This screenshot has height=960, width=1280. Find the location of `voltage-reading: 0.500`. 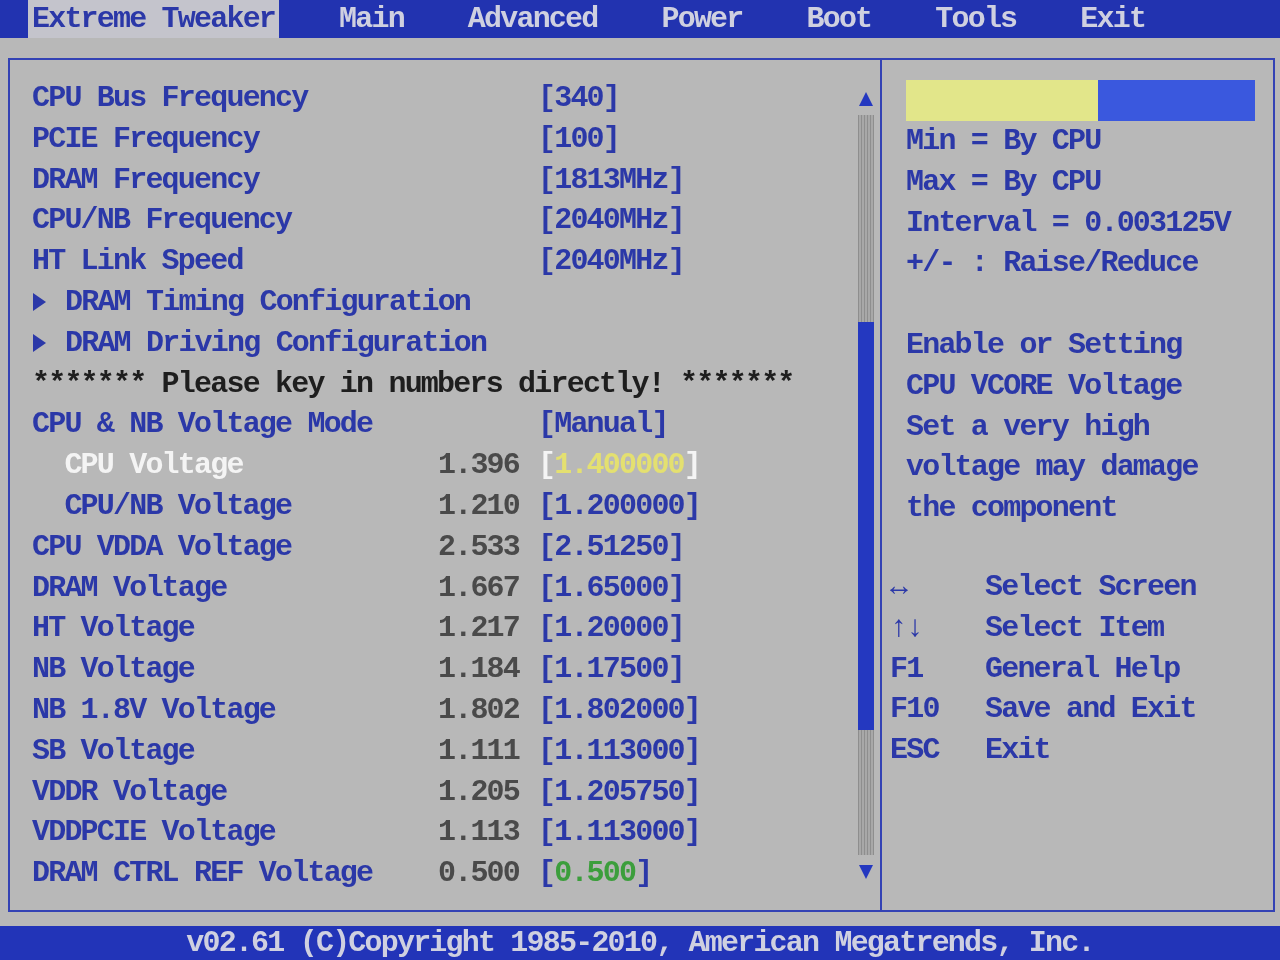

voltage-reading: 0.500 is located at coordinates (478, 874).